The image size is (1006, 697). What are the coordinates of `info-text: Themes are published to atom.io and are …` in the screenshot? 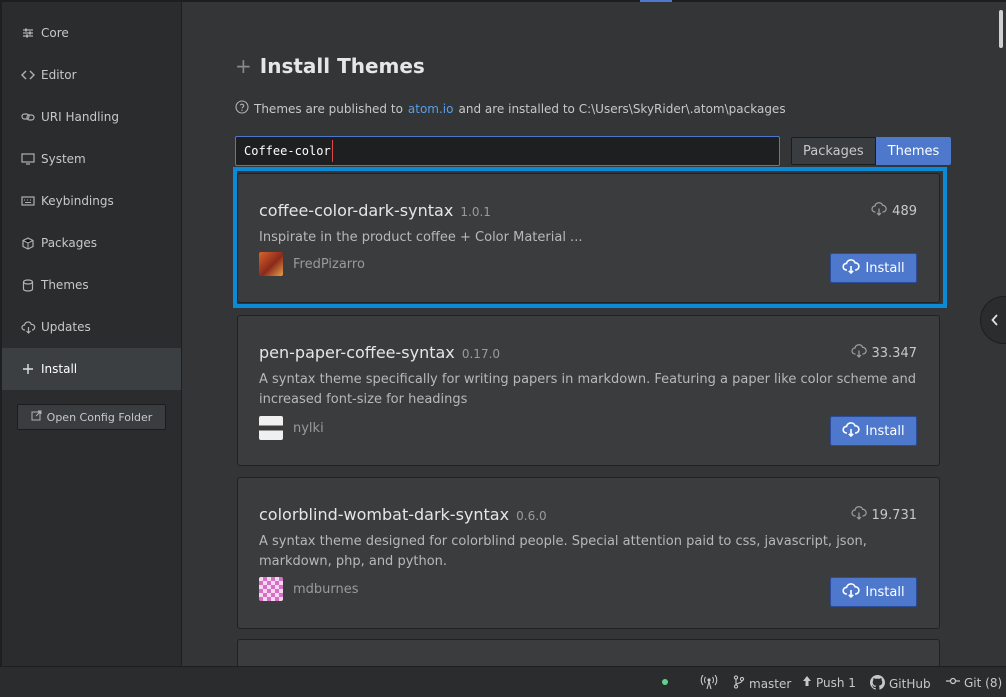 It's located at (510, 108).